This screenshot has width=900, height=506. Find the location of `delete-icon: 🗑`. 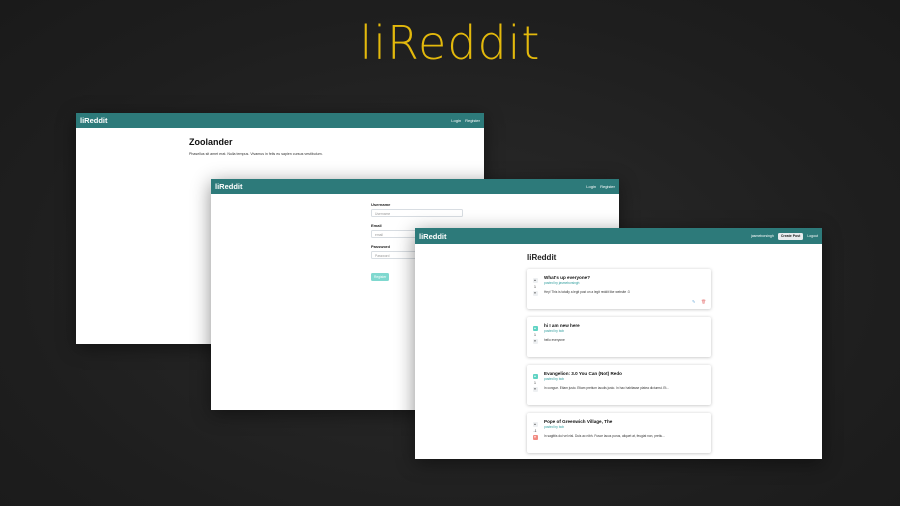

delete-icon: 🗑 is located at coordinates (703, 302).